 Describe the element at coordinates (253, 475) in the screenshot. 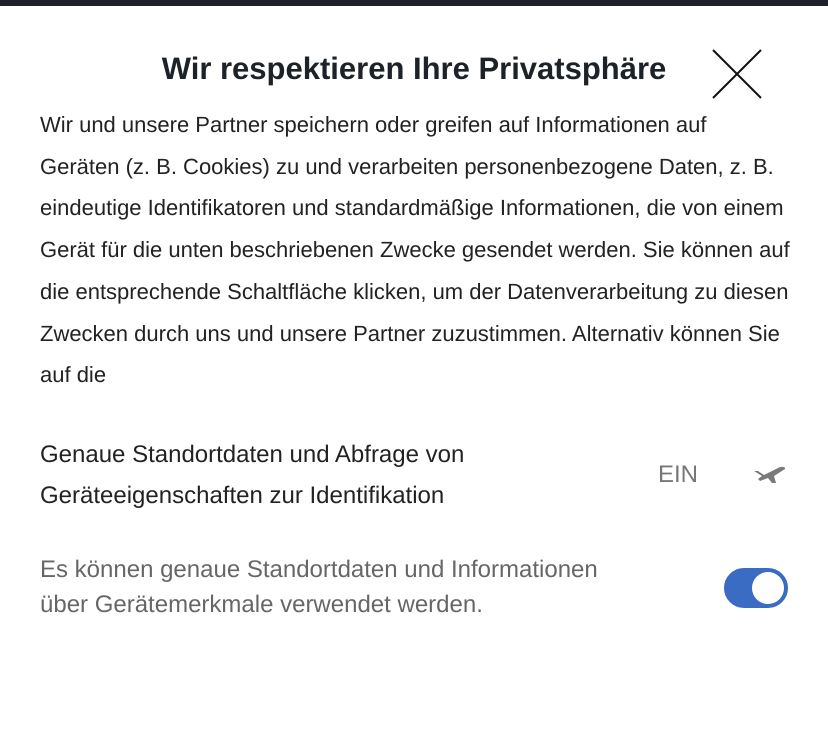

I see `purpose-title: Genaue Standortdaten und Abfrage von Geräteeigenschaften zur Identifikation` at that location.